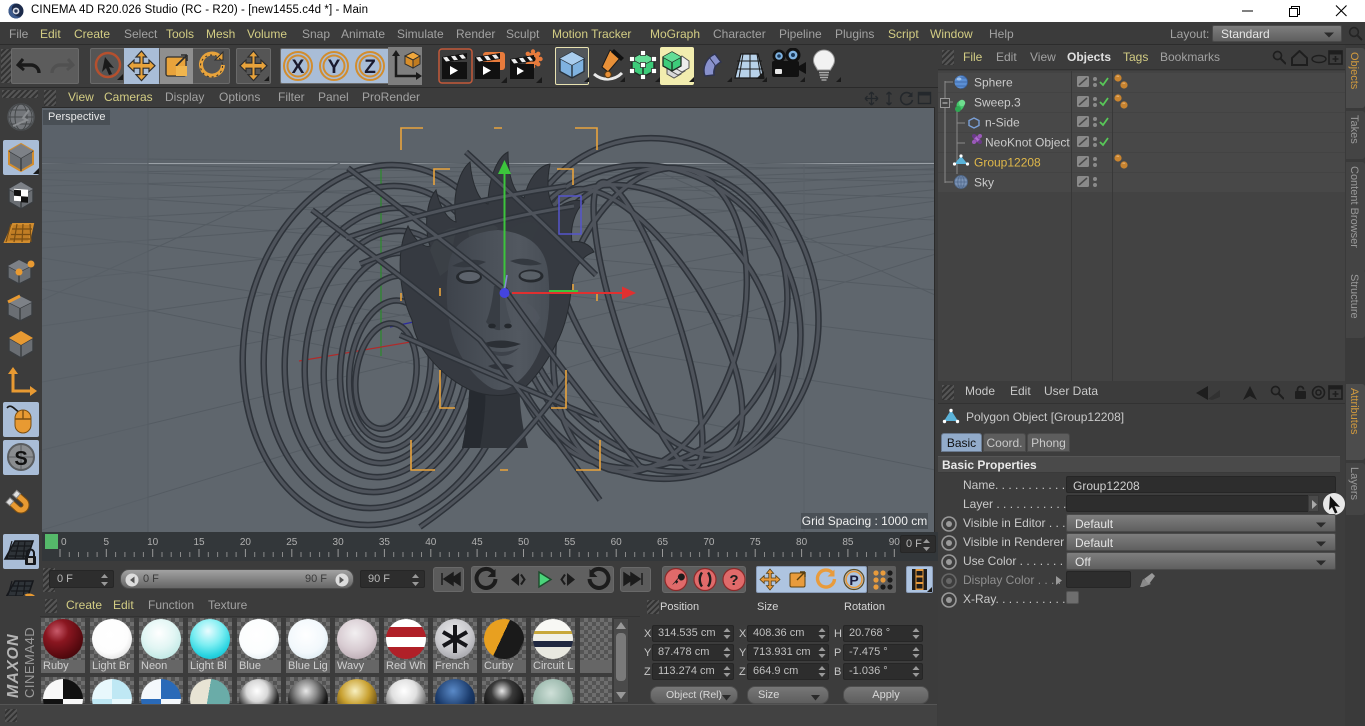  What do you see at coordinates (802, 542) in the screenshot?
I see `svg-text: 80` at bounding box center [802, 542].